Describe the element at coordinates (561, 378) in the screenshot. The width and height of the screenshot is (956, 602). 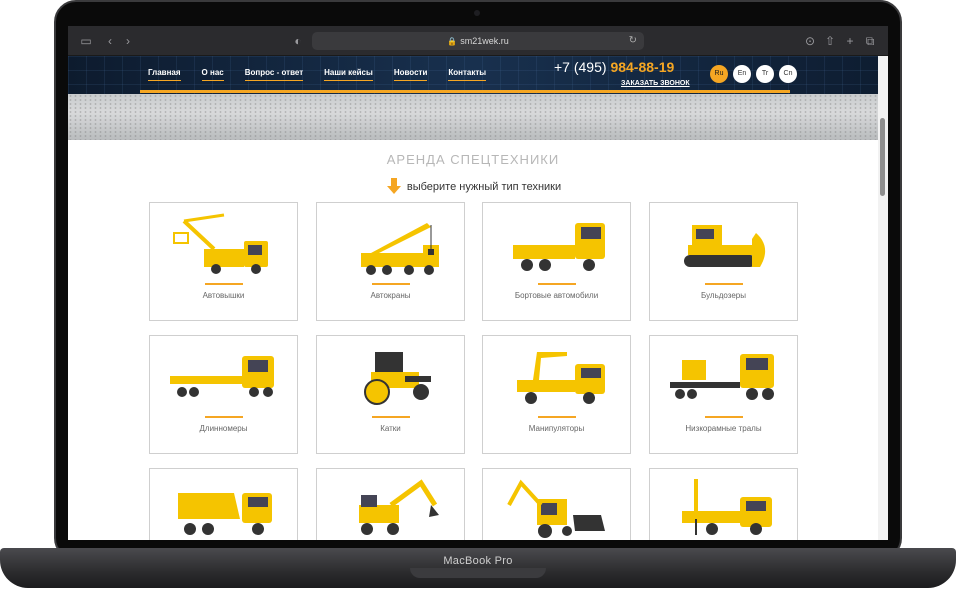
I see `crane-manipulator-truck-icon` at that location.